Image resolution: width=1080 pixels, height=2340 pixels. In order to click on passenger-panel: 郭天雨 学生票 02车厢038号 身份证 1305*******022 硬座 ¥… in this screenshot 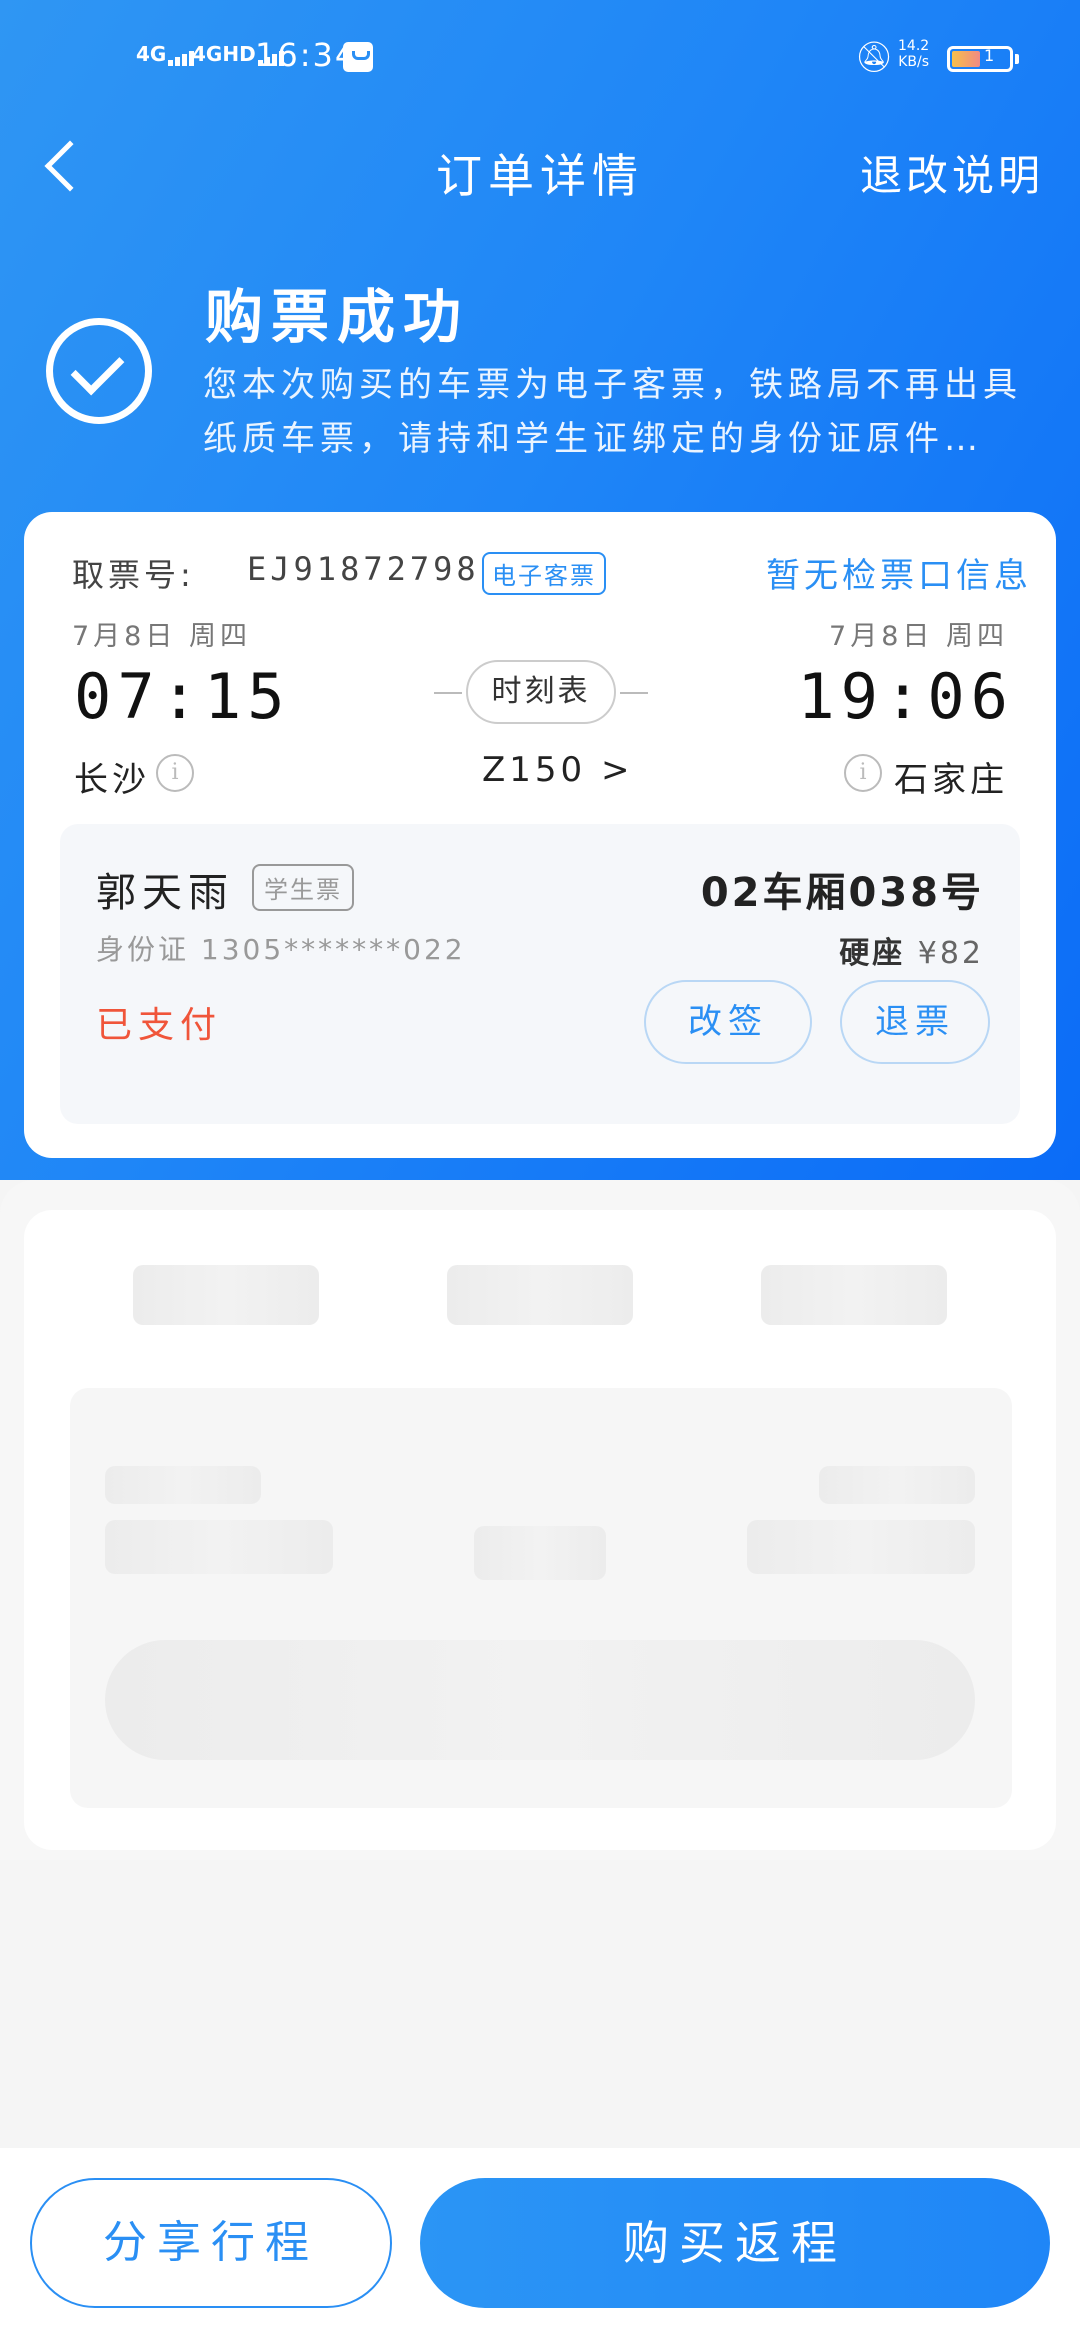, I will do `click(540, 974)`.